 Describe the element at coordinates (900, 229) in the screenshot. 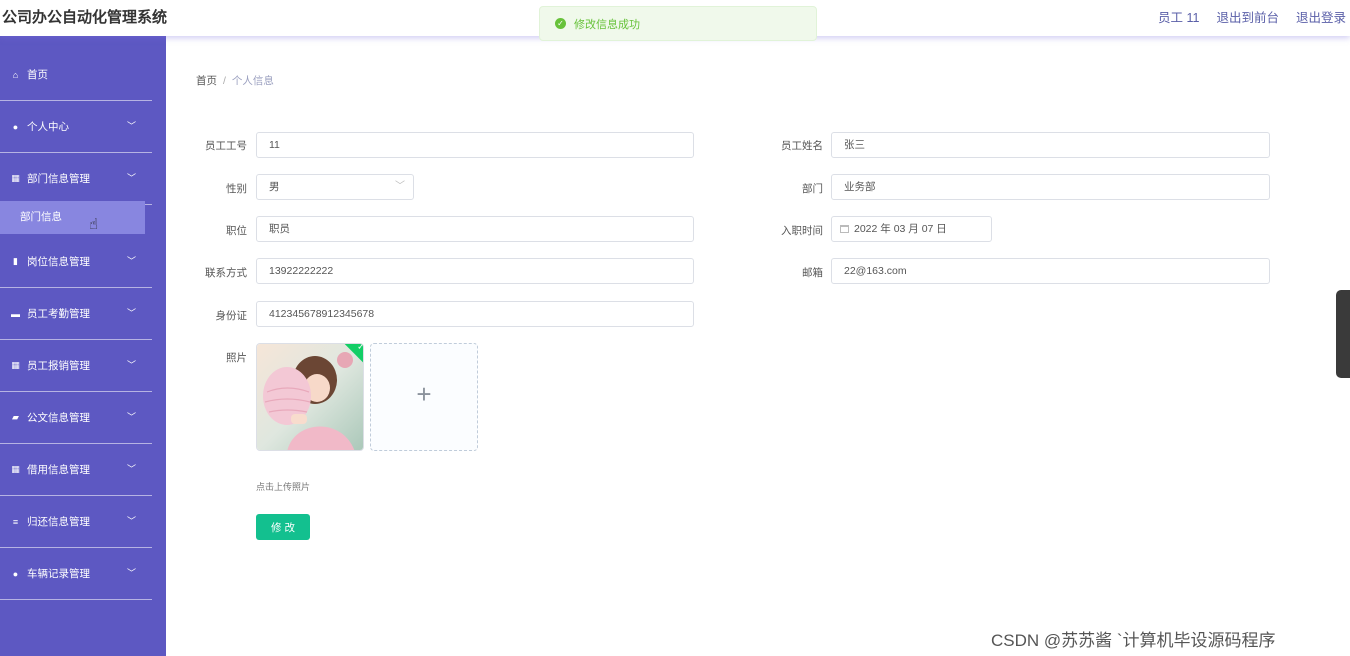

I see `hire-date-value: 2022 年 03 月 07 日` at that location.